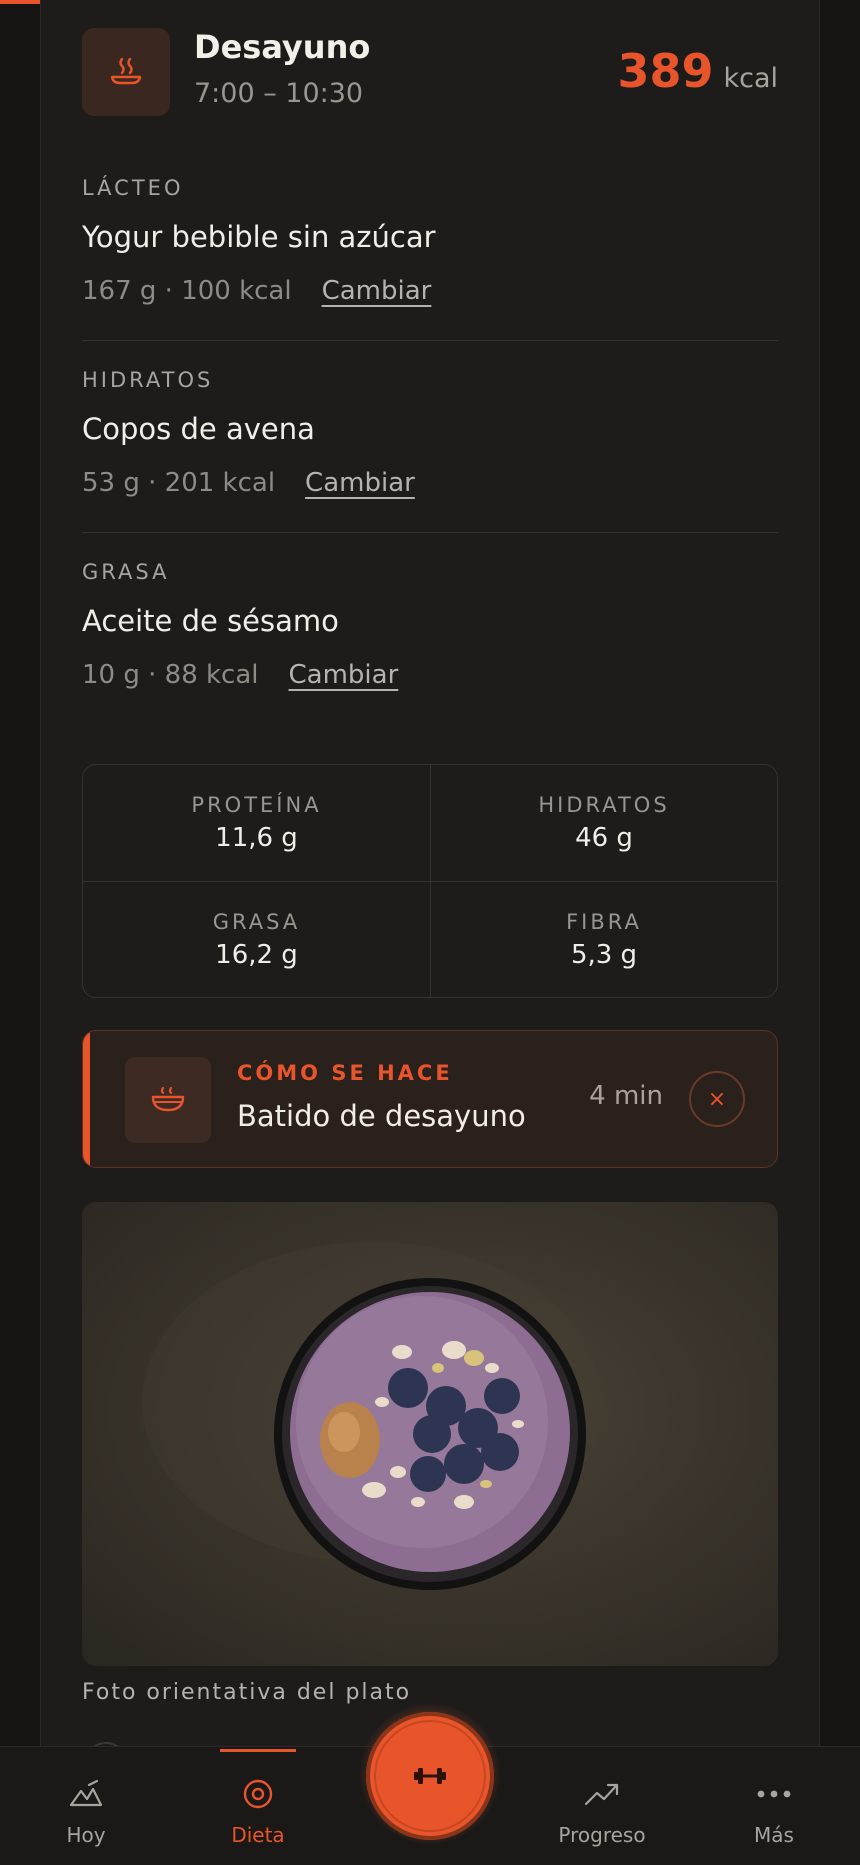  I want to click on recipe-accent-bar, so click(86, 1099).